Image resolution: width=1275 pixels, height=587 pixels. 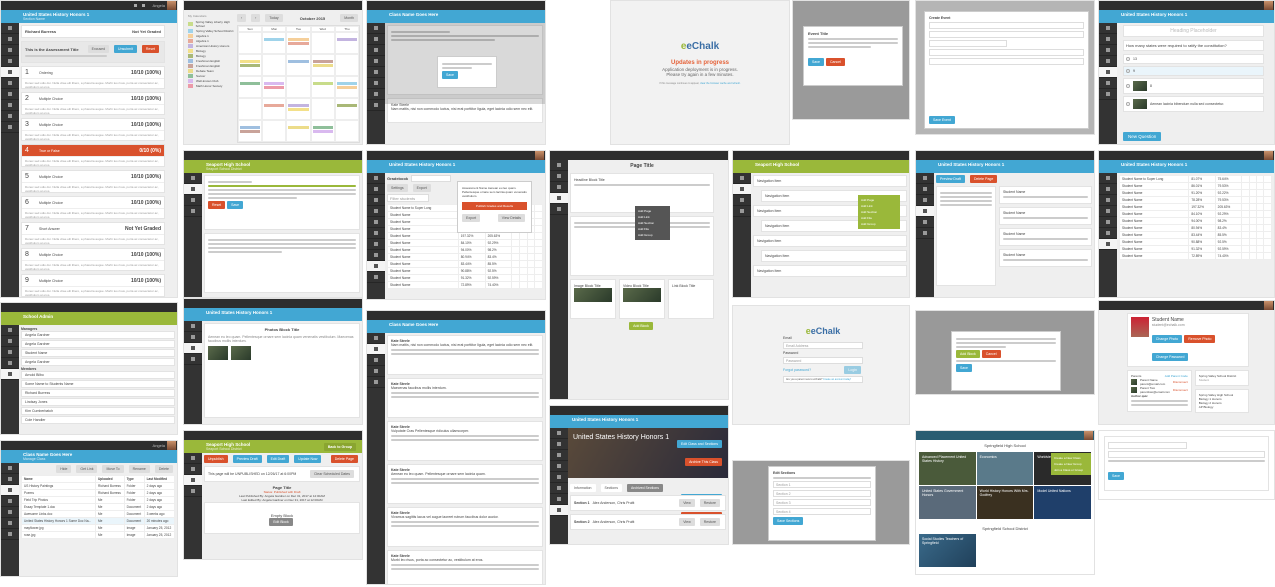 I want to click on table-row: Student Name 80.94% 83.4%, so click(x=465, y=257).